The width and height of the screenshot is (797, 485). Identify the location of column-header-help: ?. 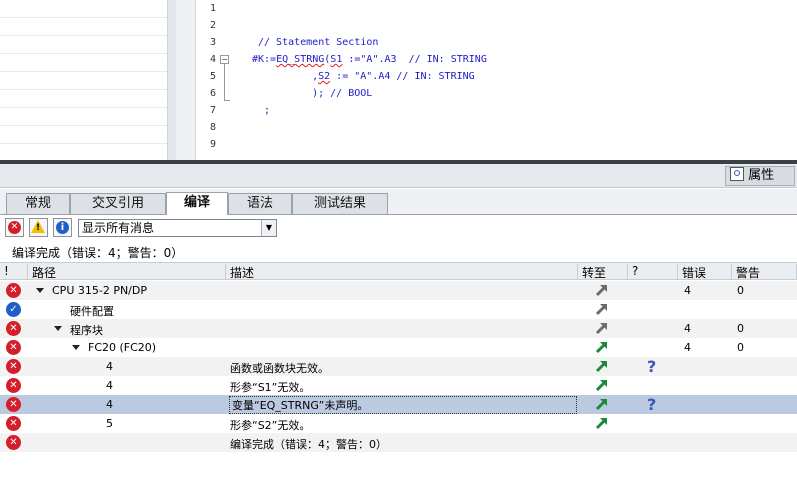
(653, 272).